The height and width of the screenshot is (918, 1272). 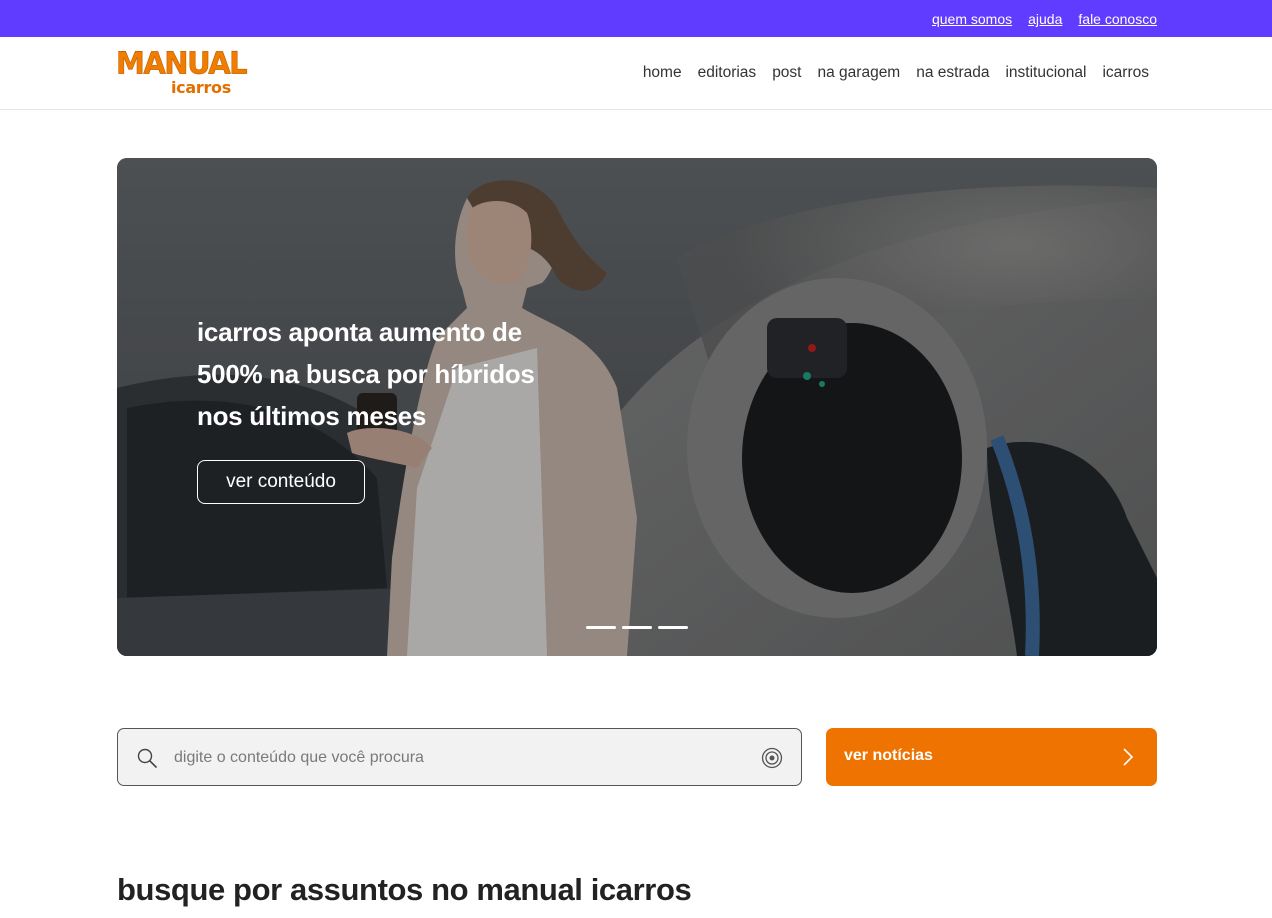 What do you see at coordinates (991, 757) in the screenshot?
I see `ver-noticias-button: ver notícias` at bounding box center [991, 757].